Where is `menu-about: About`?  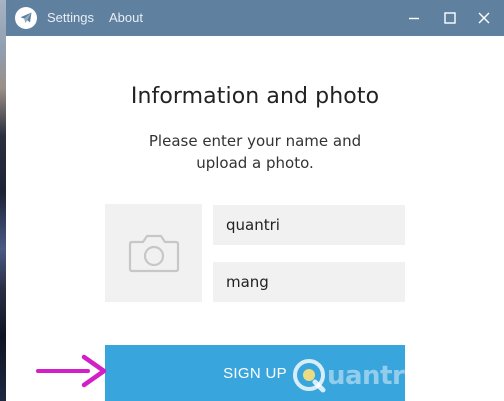
menu-about: About is located at coordinates (126, 17).